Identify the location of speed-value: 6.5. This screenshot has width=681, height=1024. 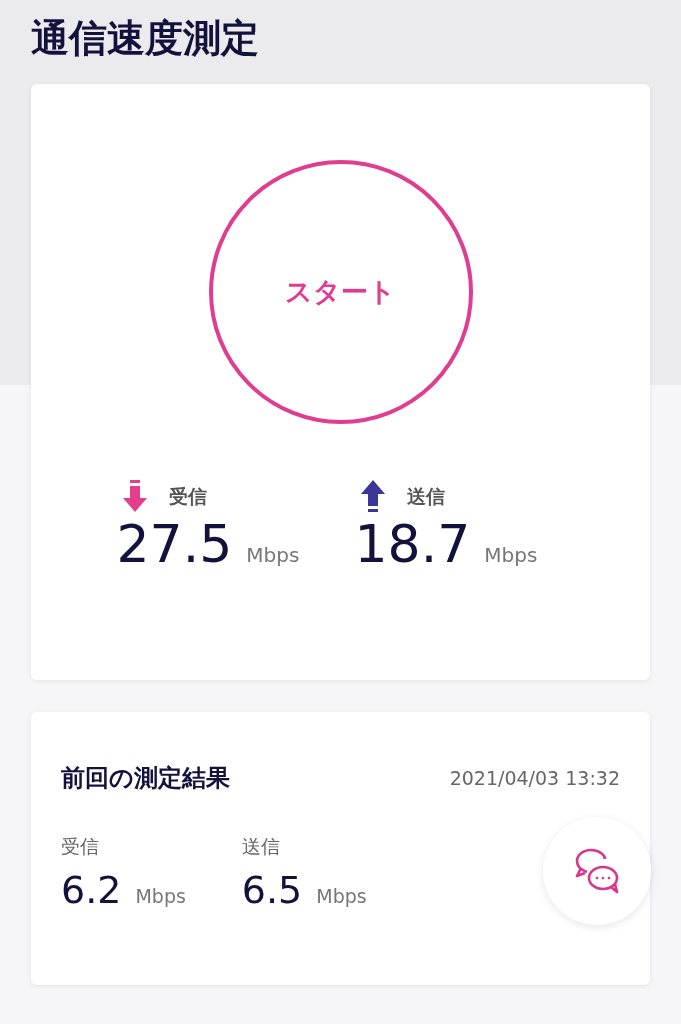
(272, 890).